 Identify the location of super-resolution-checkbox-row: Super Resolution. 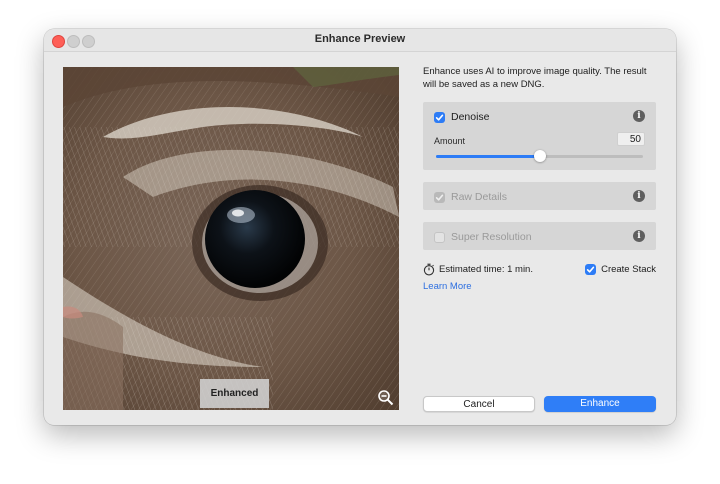
(483, 237).